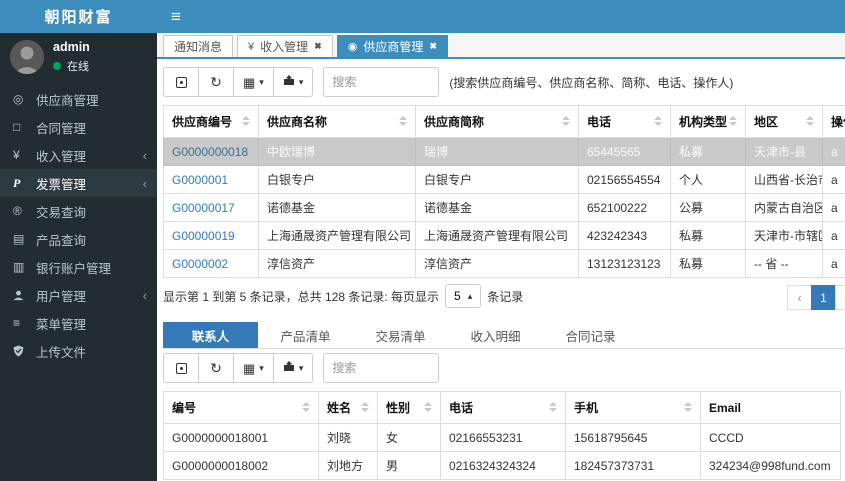 Image resolution: width=845 pixels, height=481 pixels. Describe the element at coordinates (285, 46) in the screenshot. I see `tab-income: ¥ 收入管理 ✖` at that location.